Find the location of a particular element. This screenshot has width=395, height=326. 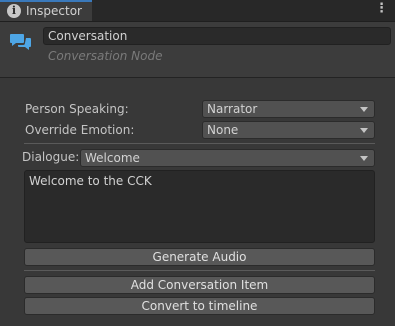

tab-inspector: i Inspector is located at coordinates (46, 10).